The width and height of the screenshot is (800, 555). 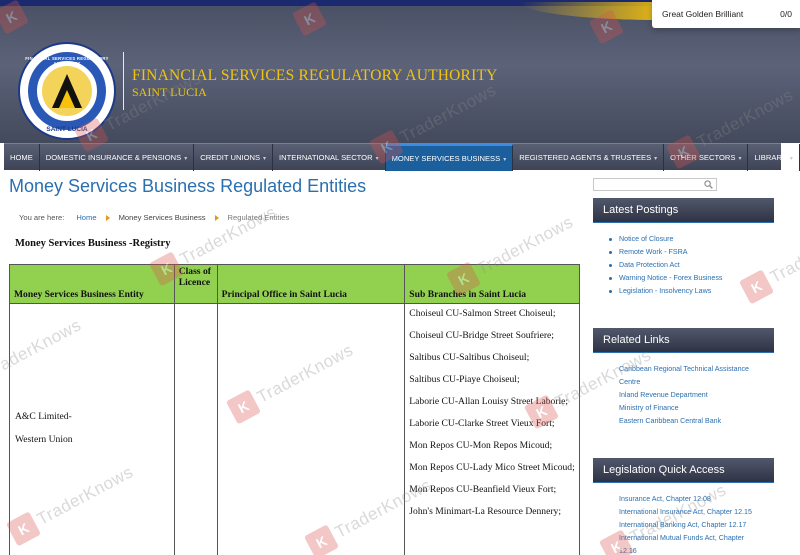 What do you see at coordinates (703, 157) in the screenshot?
I see `nav-other-sectors-label: OTHER SECTORS` at bounding box center [703, 157].